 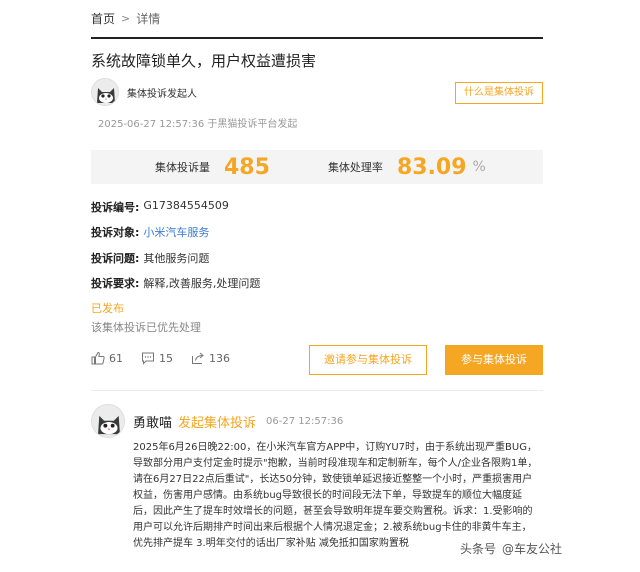 What do you see at coordinates (162, 94) in the screenshot?
I see `initiator-name: 集体投诉发起人` at bounding box center [162, 94].